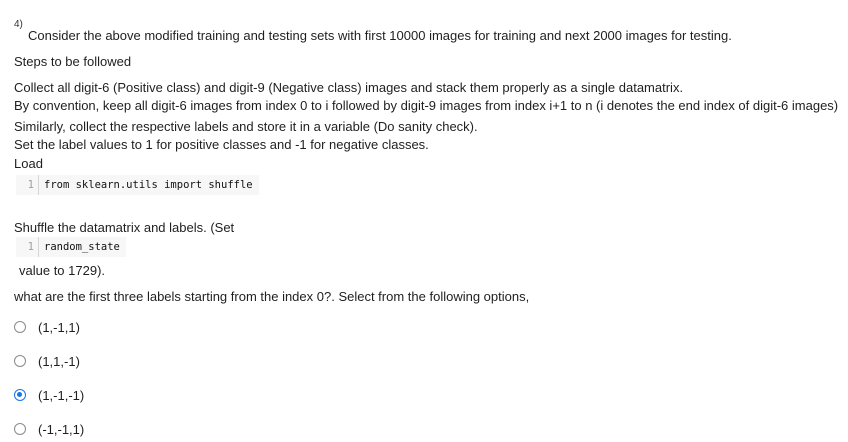  I want to click on shuffle-instruction: Shuffle the datamatrix and labels. (Set, so click(124, 227).